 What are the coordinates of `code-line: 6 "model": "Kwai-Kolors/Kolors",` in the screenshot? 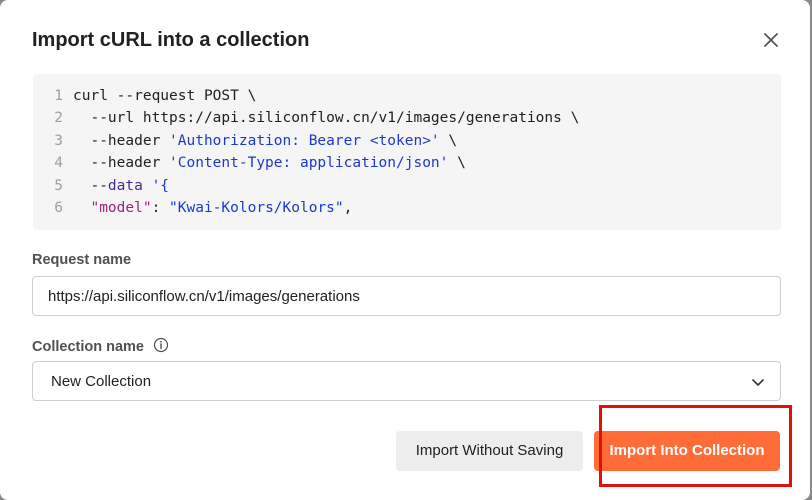 It's located at (192, 208).